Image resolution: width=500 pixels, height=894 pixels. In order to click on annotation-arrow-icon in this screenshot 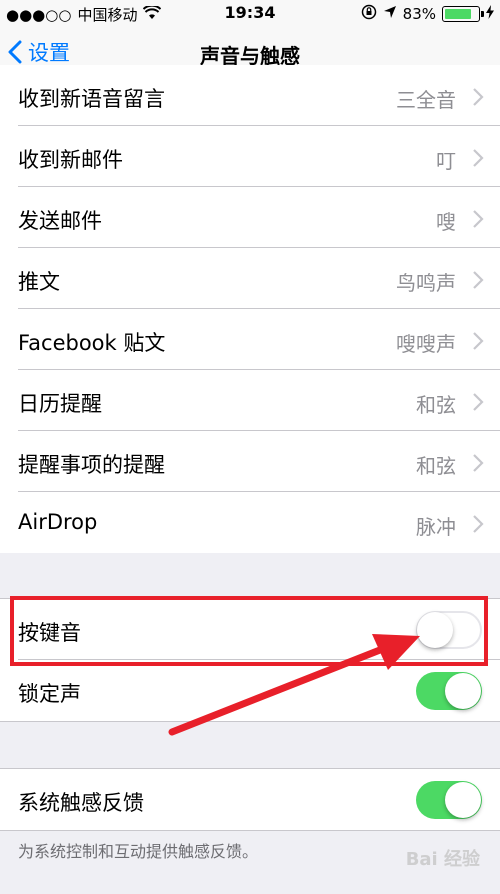, I will do `click(294, 685)`.